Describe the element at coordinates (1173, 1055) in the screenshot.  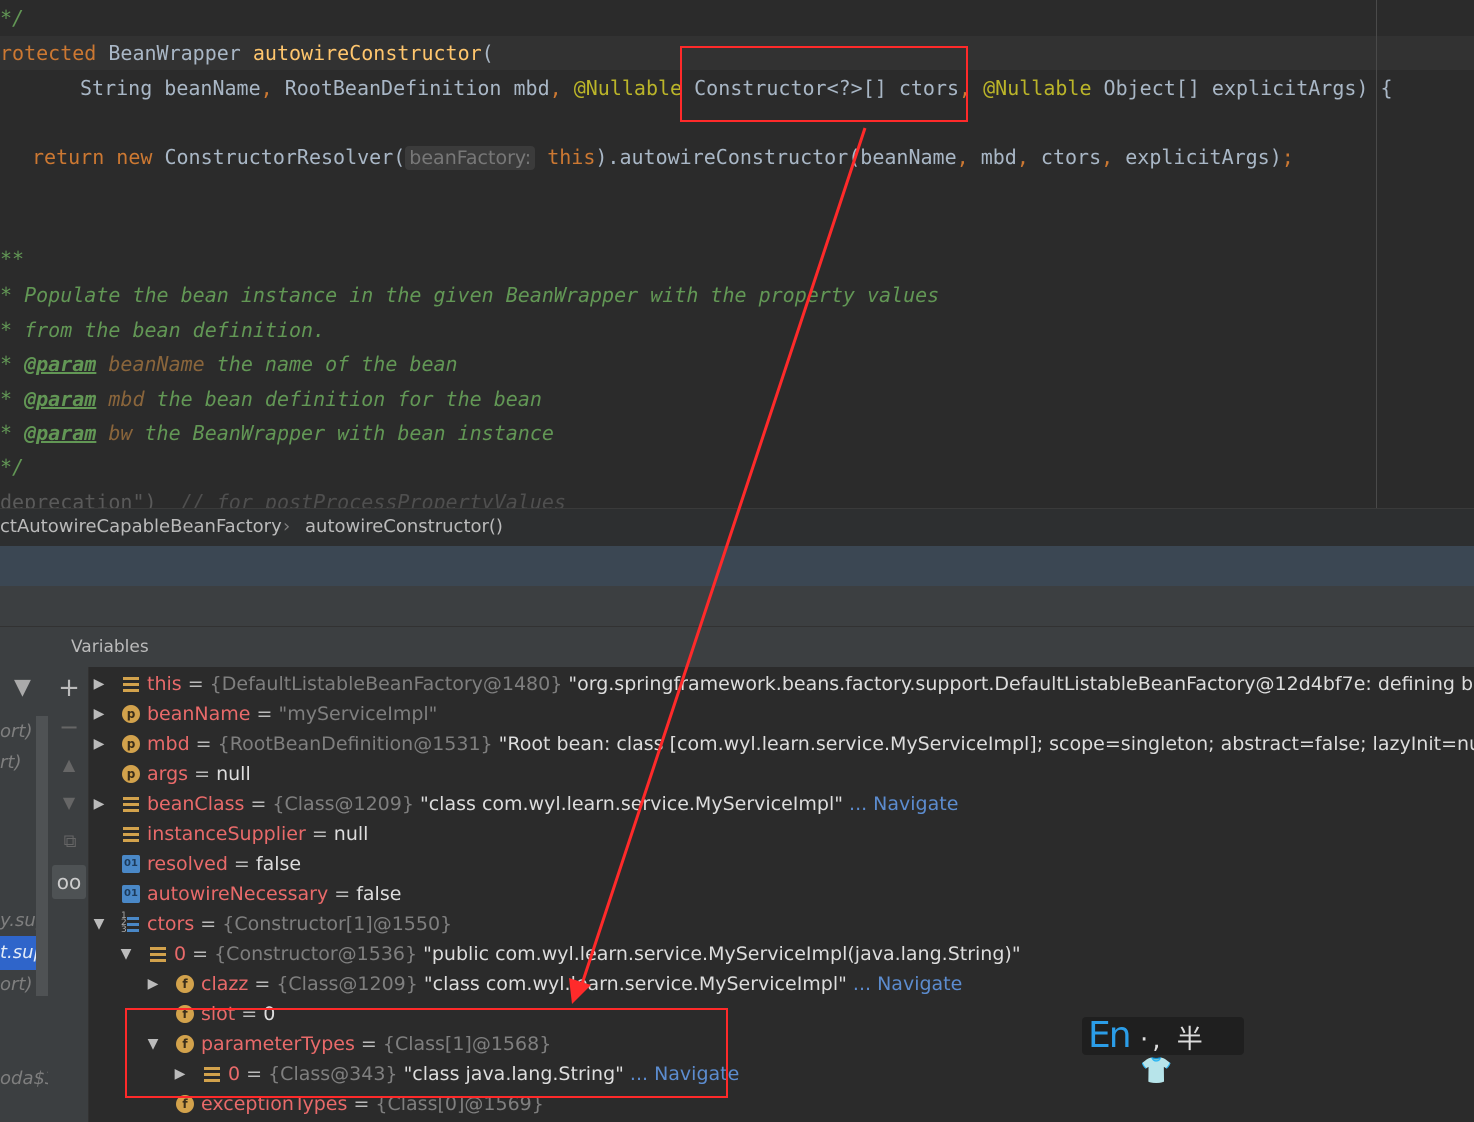
I see `ime-options: ·, 半 👕` at that location.